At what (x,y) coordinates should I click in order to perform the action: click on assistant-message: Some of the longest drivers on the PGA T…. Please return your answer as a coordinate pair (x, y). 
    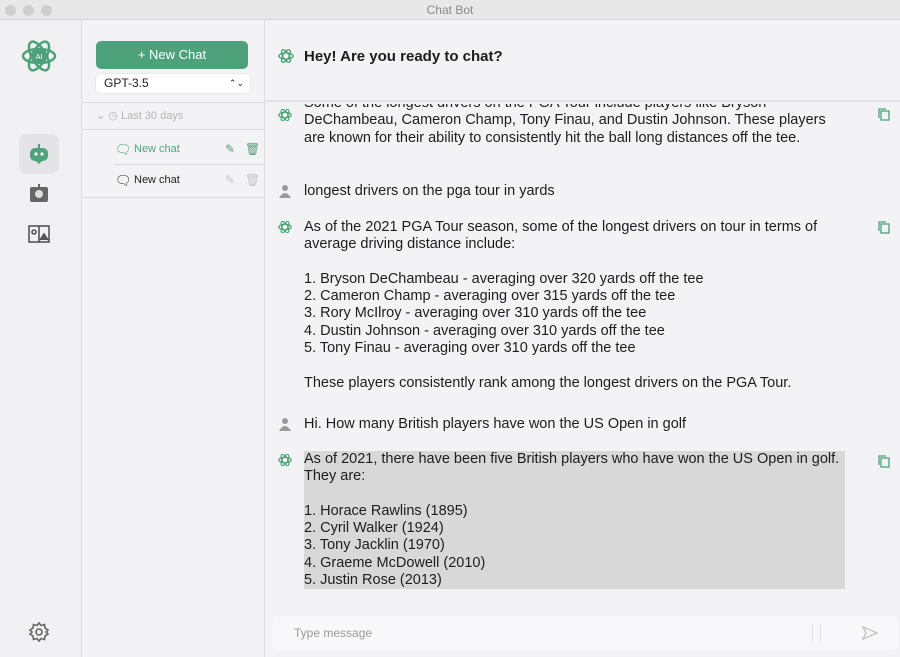
    Looking at the image, I should click on (565, 125).